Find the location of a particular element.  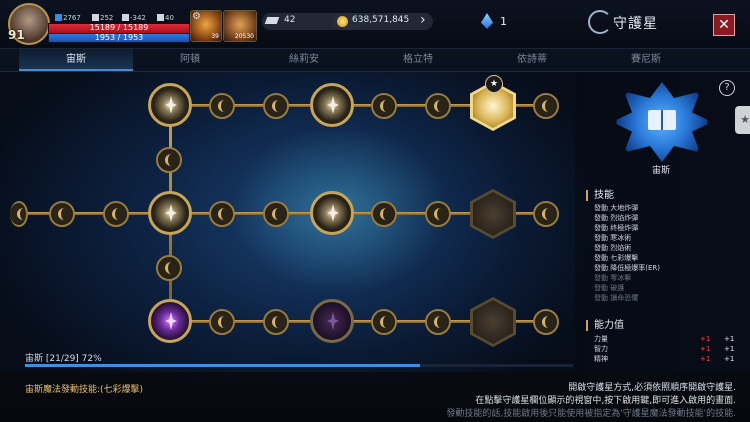

feather-icon is located at coordinates (272, 20).